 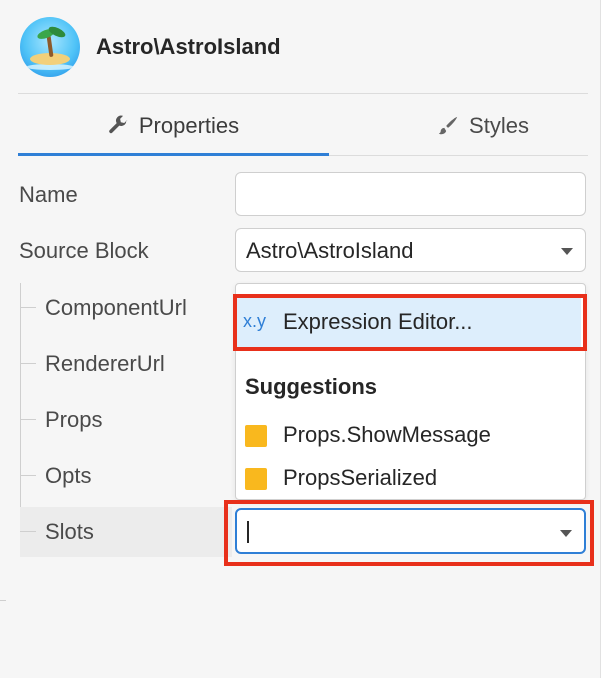 I want to click on tree-item-rendererurl: RendererUrl, so click(x=126, y=364).